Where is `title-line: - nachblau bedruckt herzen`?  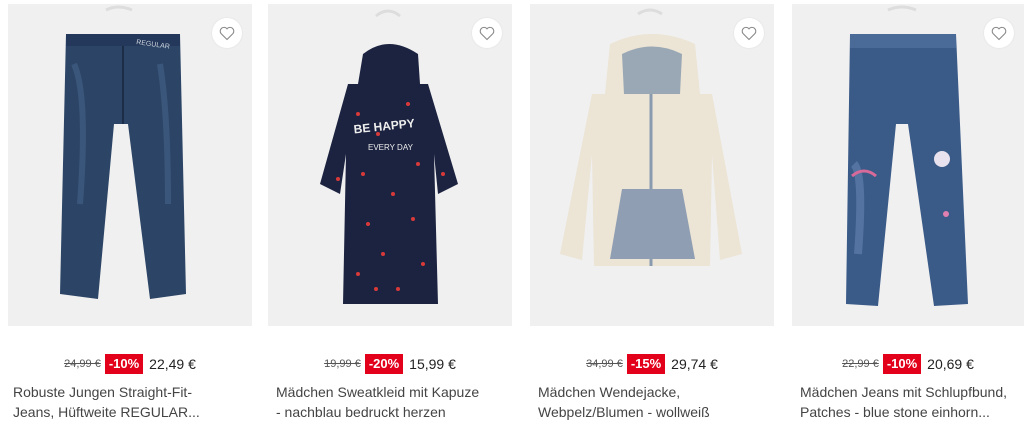 title-line: - nachblau bedruckt herzen is located at coordinates (361, 412).